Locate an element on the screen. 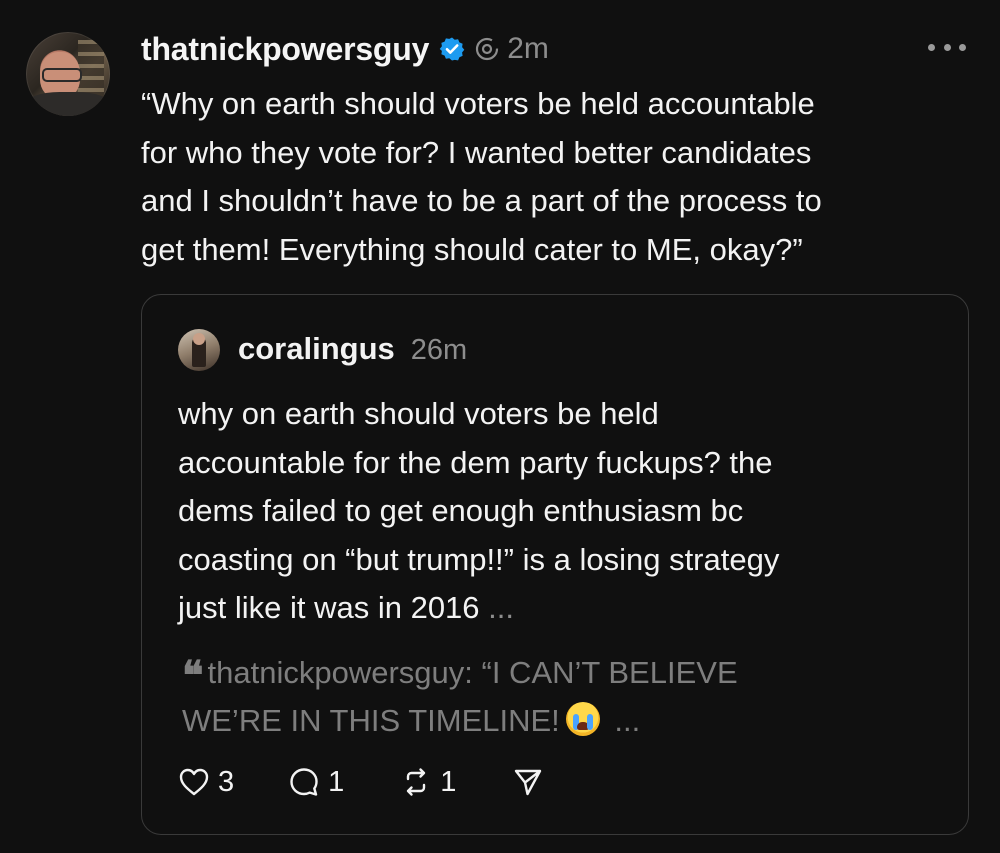  like-button: 3 is located at coordinates (206, 782).